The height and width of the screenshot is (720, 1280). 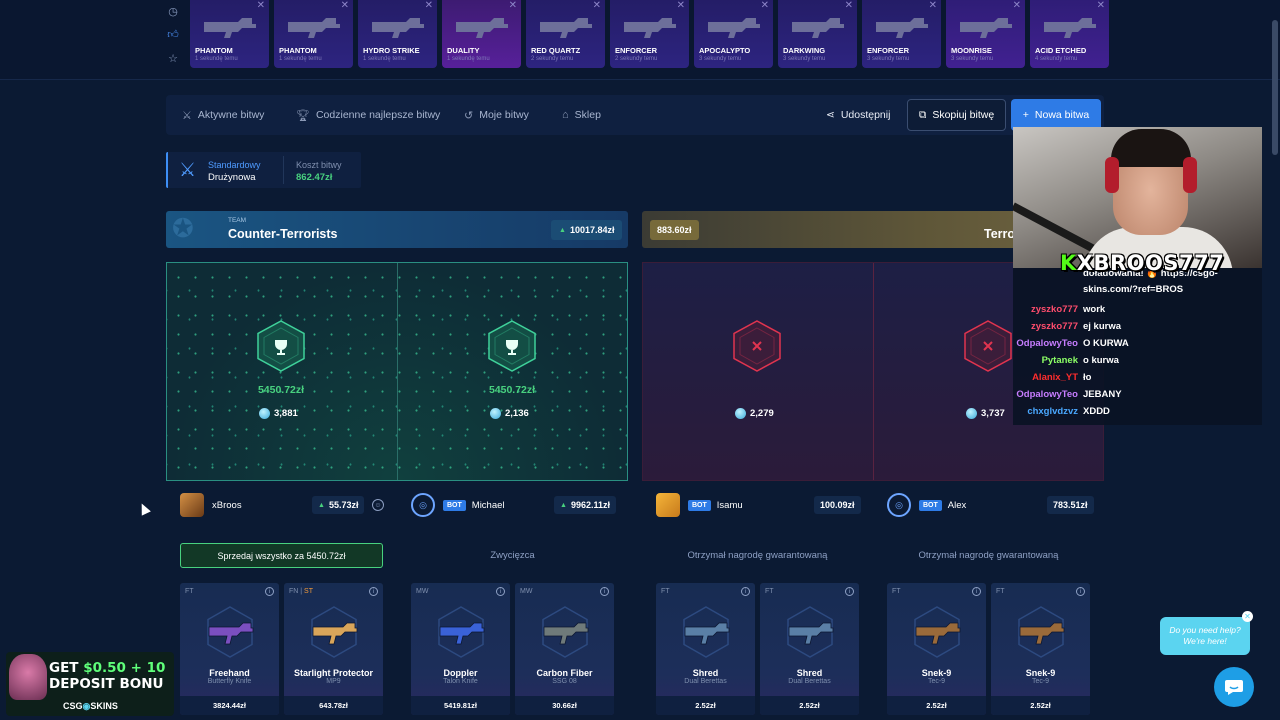 I want to click on chat-text: ej kurwa, so click(x=1102, y=326).